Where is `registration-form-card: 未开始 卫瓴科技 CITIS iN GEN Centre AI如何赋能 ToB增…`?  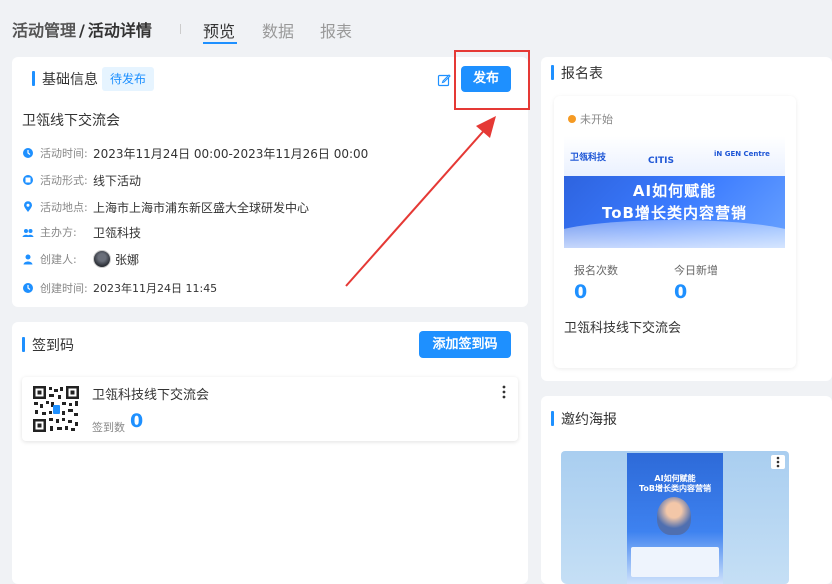 registration-form-card: 未开始 卫瓴科技 CITIS iN GEN Centre AI如何赋能 ToB增… is located at coordinates (675, 232).